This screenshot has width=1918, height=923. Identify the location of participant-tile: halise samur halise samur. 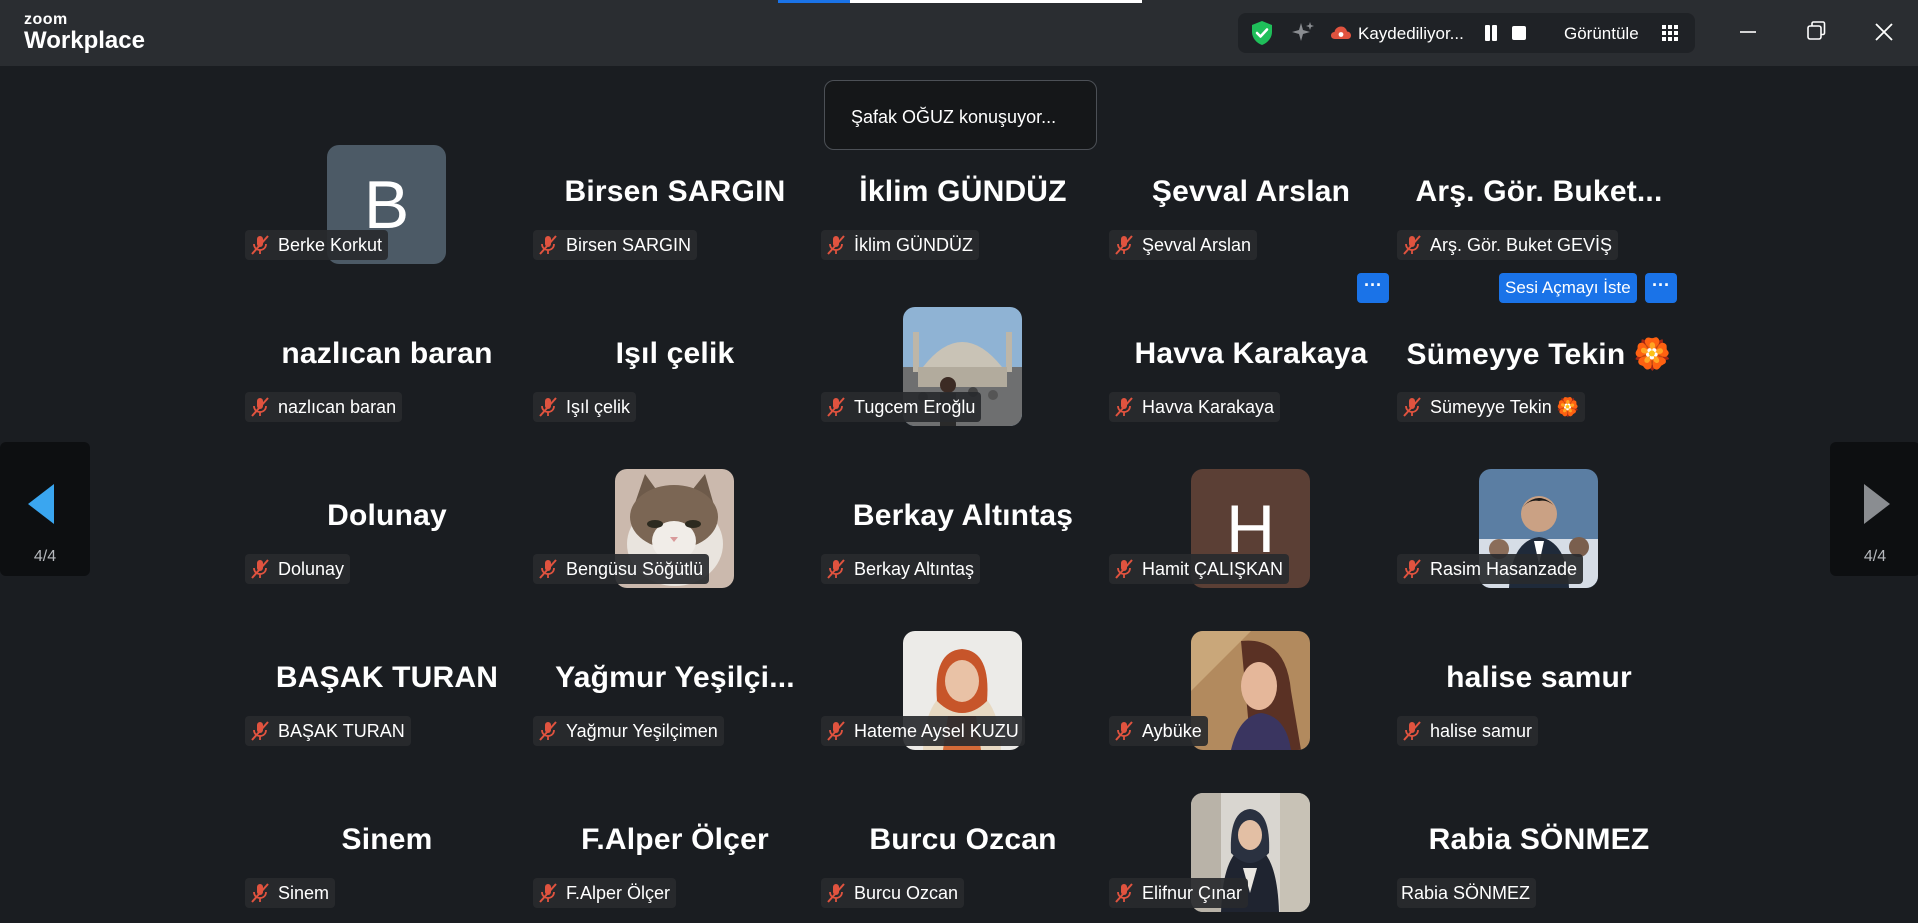
(1539, 688).